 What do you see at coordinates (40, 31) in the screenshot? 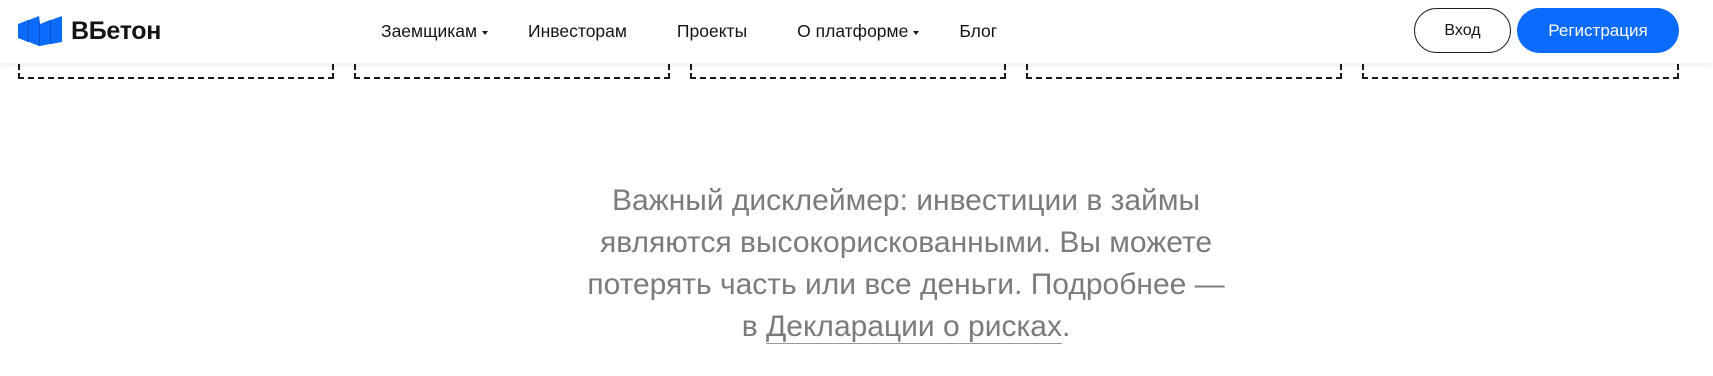
I see `logo-icon` at bounding box center [40, 31].